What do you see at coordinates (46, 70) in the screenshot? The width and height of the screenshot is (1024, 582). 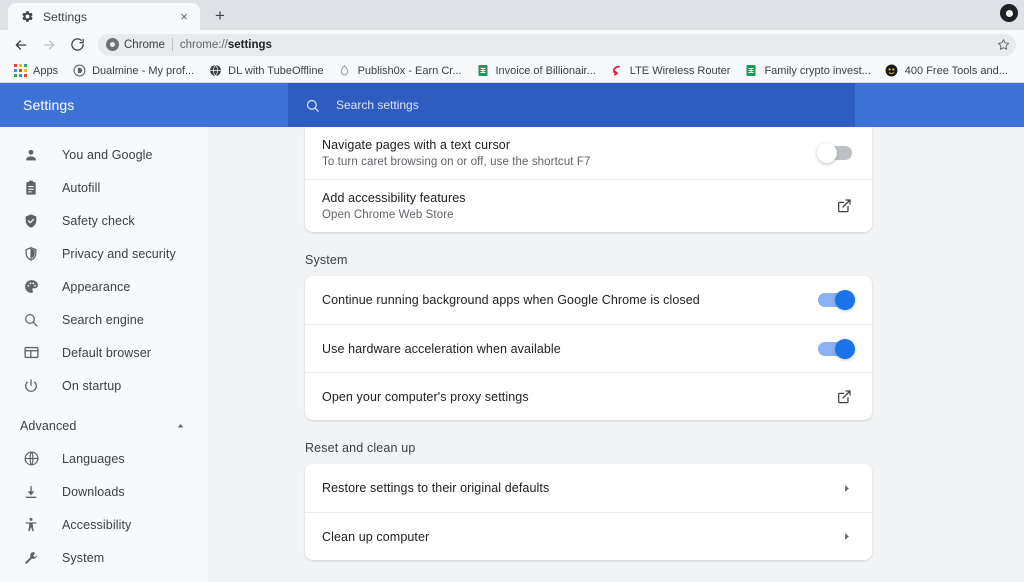 I see `bookmark-label: Apps` at bounding box center [46, 70].